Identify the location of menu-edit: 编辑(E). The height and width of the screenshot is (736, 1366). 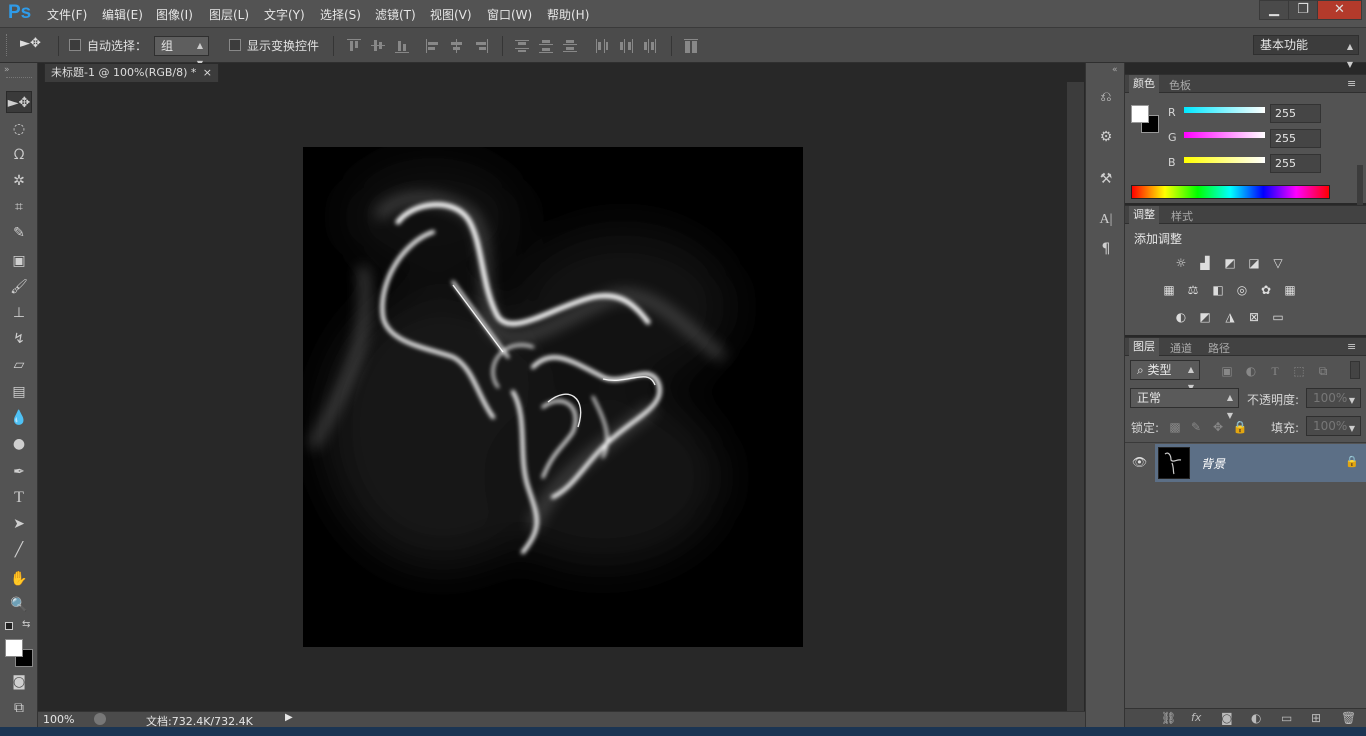
(122, 14).